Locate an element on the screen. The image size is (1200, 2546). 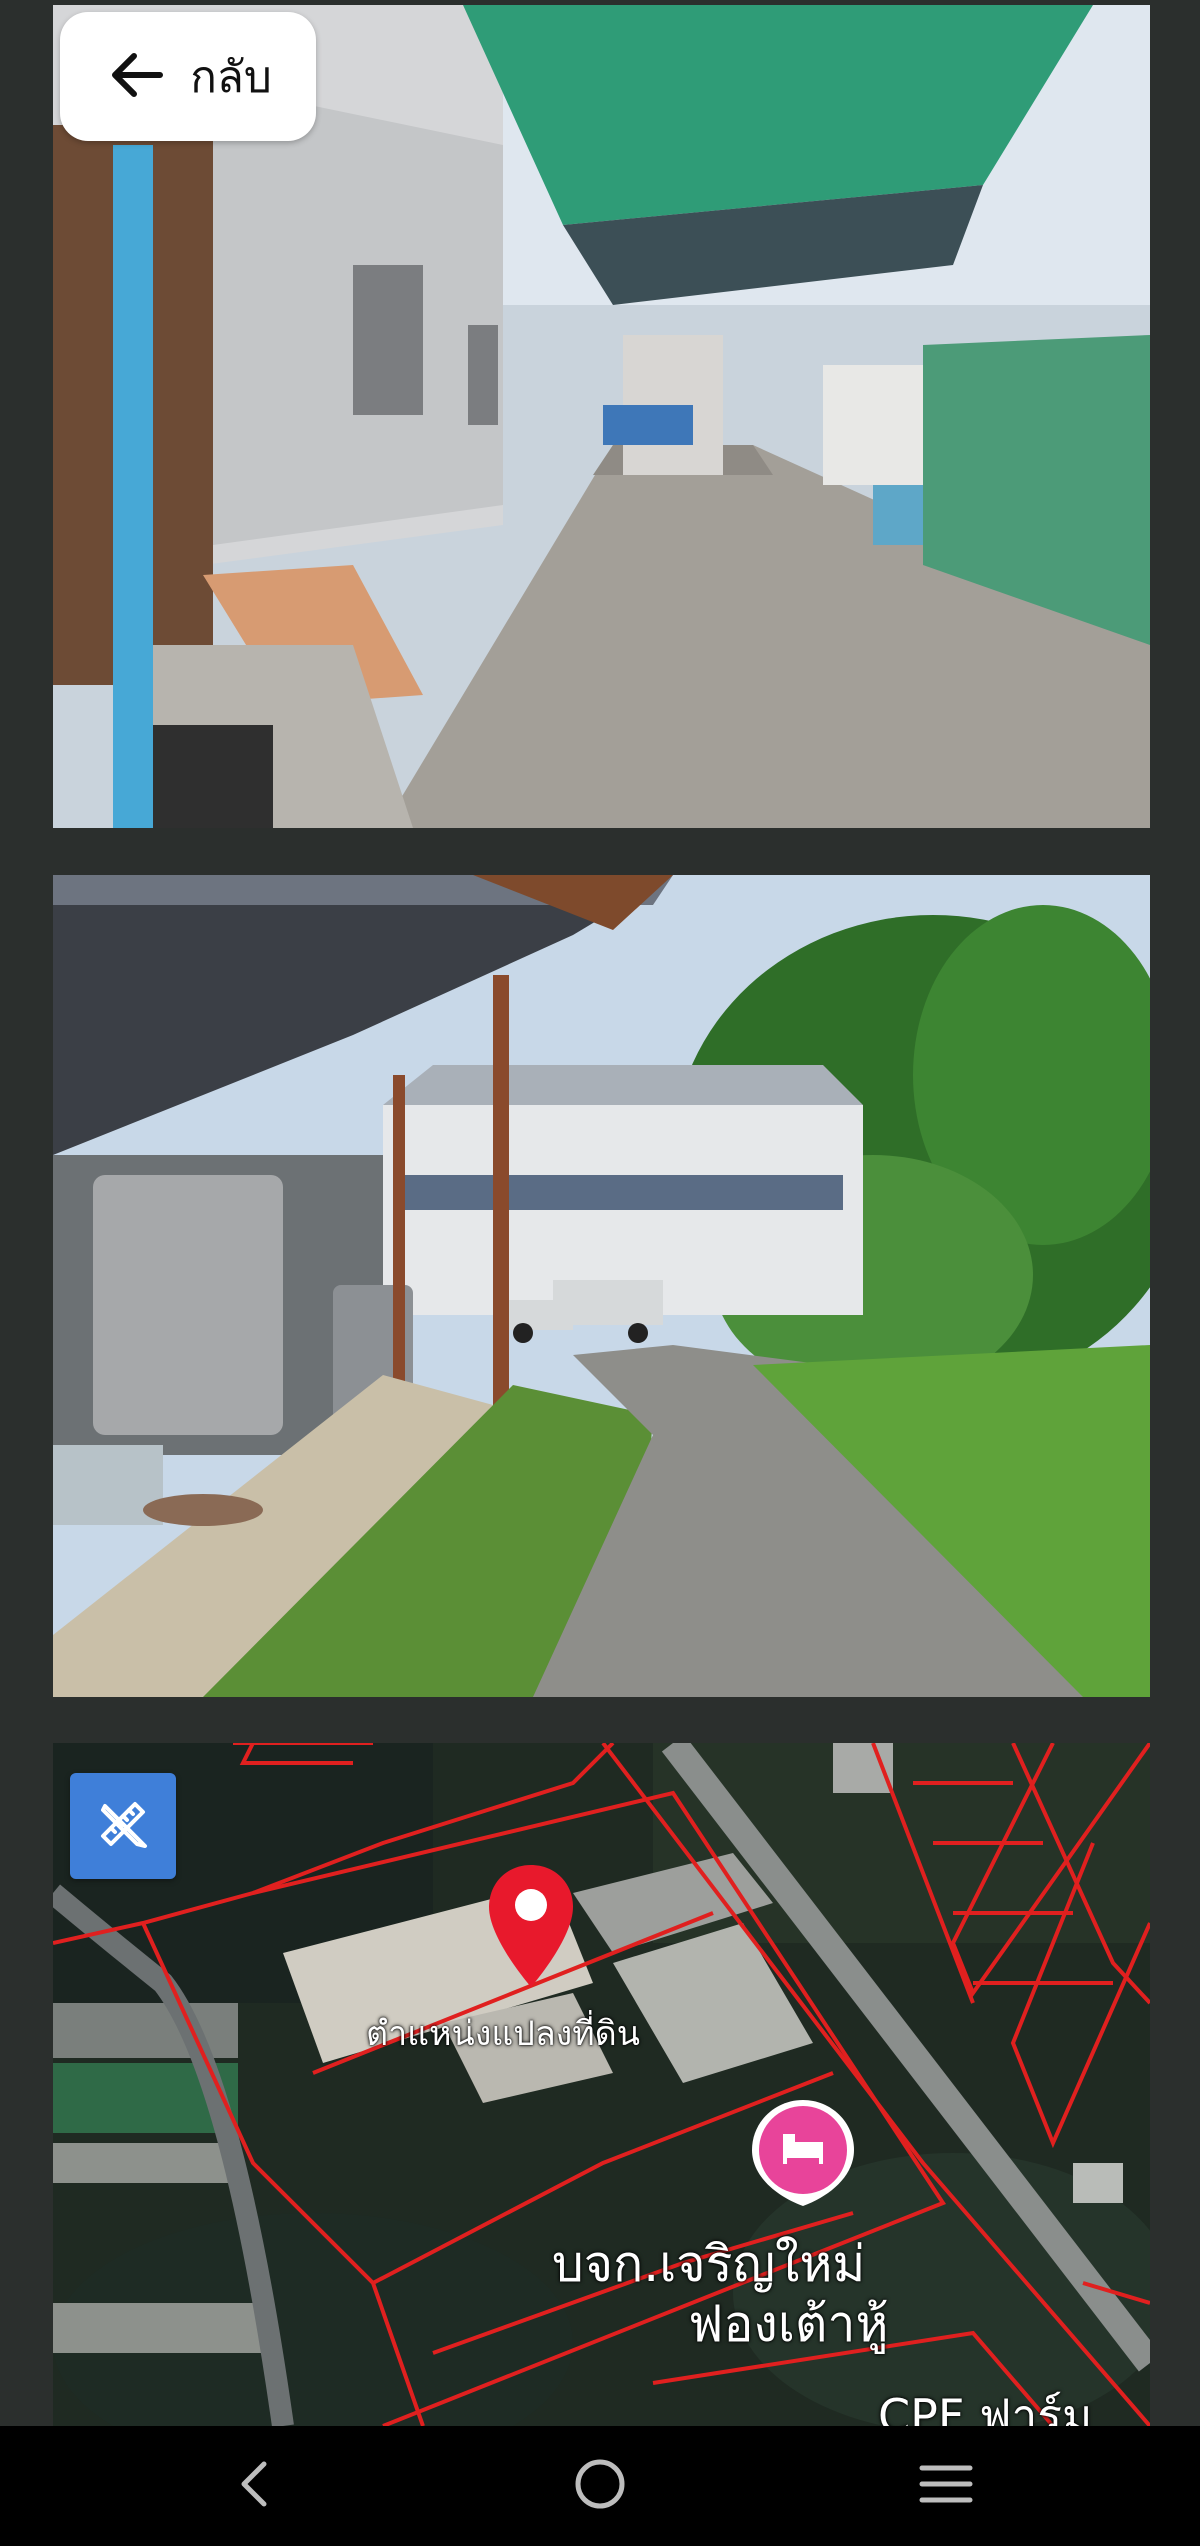
arrow-left-icon is located at coordinates (136, 77).